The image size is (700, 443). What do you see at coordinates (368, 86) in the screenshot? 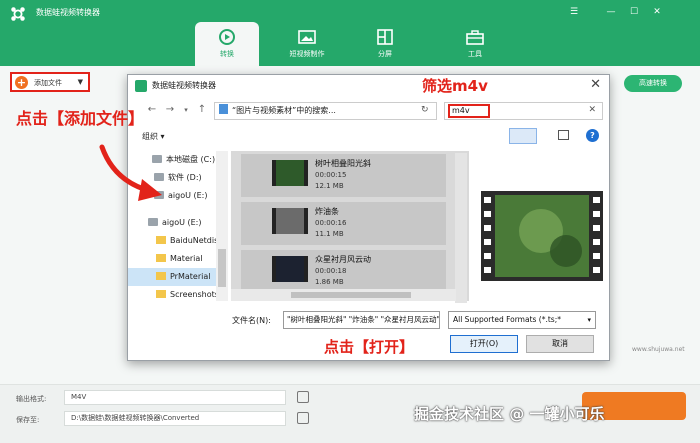
I see `dialog-title-bar: 数据蛙视频转换器 ✕` at bounding box center [368, 86].